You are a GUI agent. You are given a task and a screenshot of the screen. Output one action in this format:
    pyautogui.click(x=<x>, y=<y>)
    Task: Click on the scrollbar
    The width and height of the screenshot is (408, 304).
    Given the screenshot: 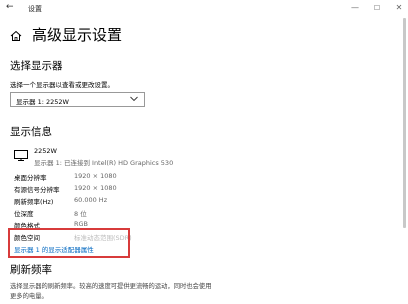 What is the action you would take?
    pyautogui.click(x=404, y=123)
    